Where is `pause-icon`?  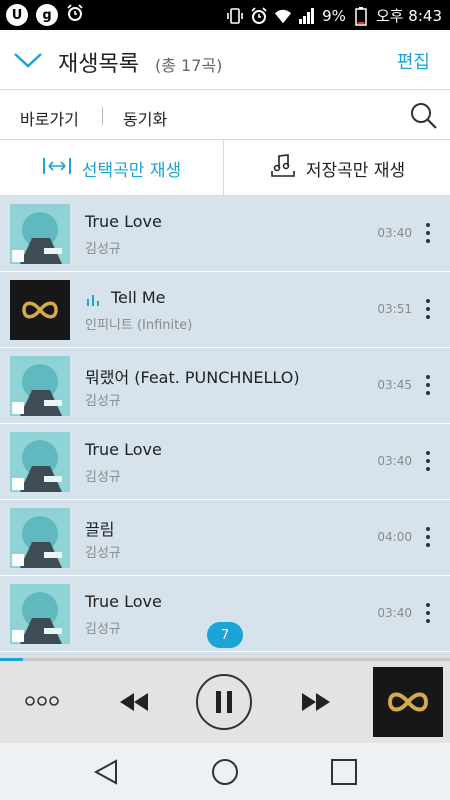
pause-icon is located at coordinates (224, 702).